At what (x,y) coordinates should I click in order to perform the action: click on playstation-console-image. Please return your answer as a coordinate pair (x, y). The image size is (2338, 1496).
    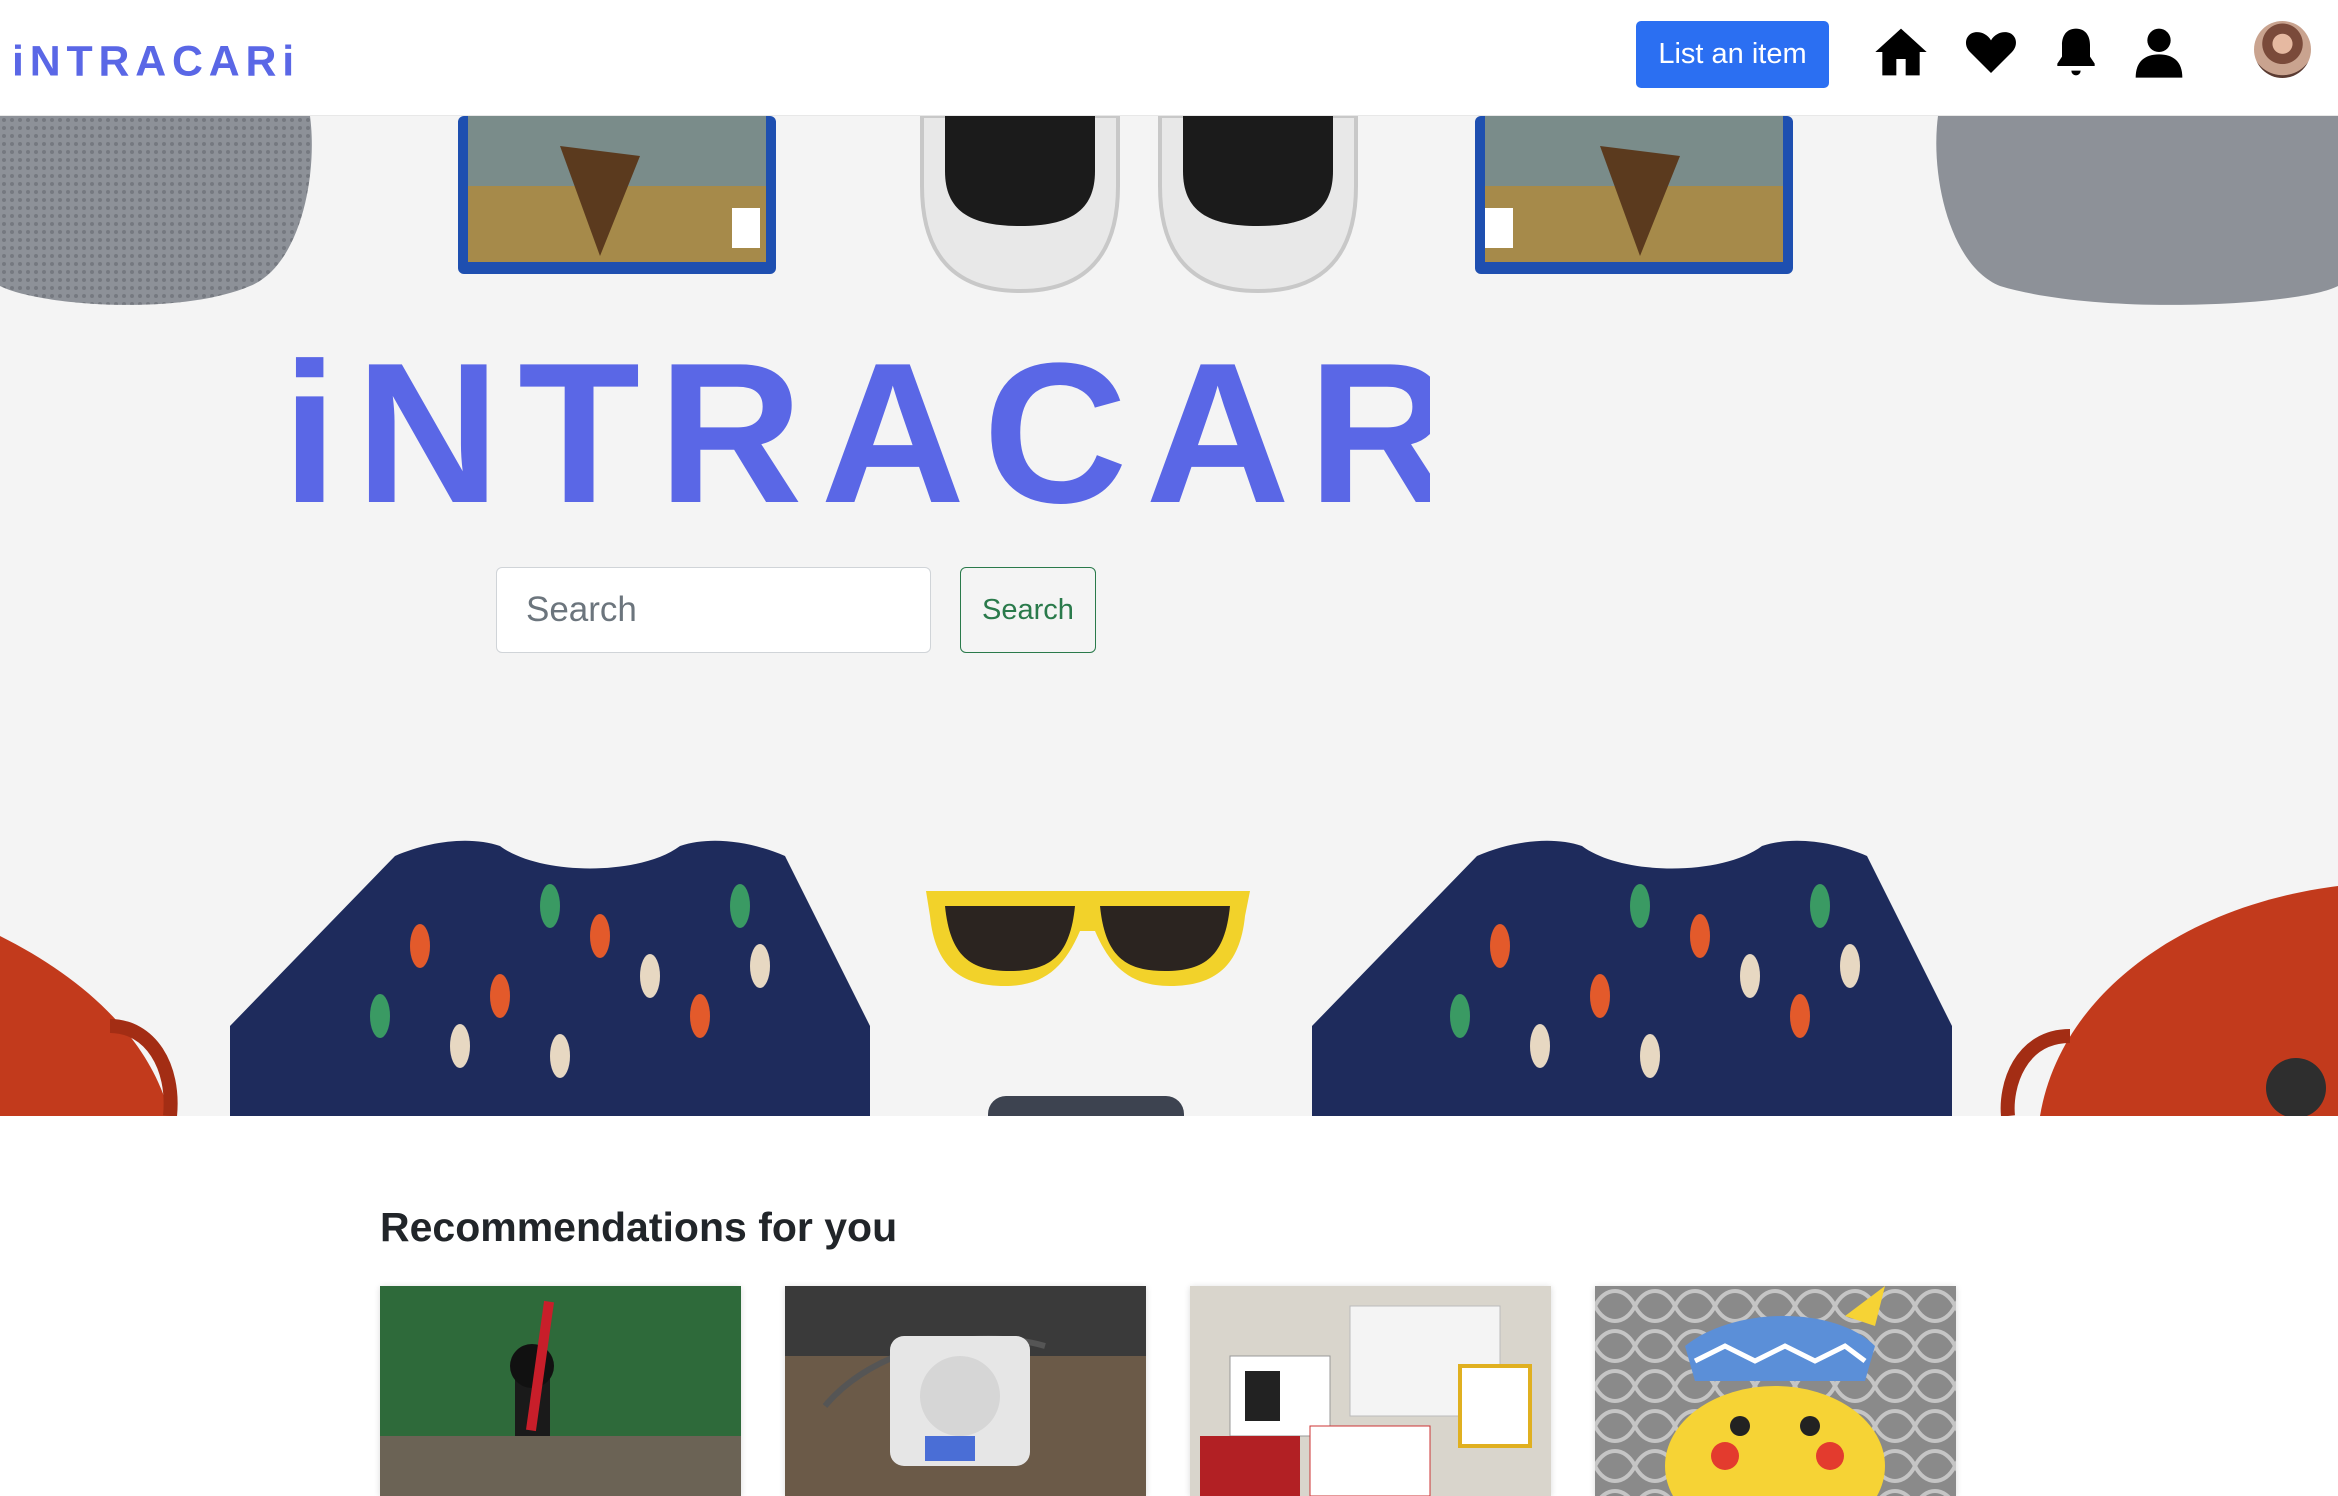
    Looking at the image, I should click on (965, 1391).